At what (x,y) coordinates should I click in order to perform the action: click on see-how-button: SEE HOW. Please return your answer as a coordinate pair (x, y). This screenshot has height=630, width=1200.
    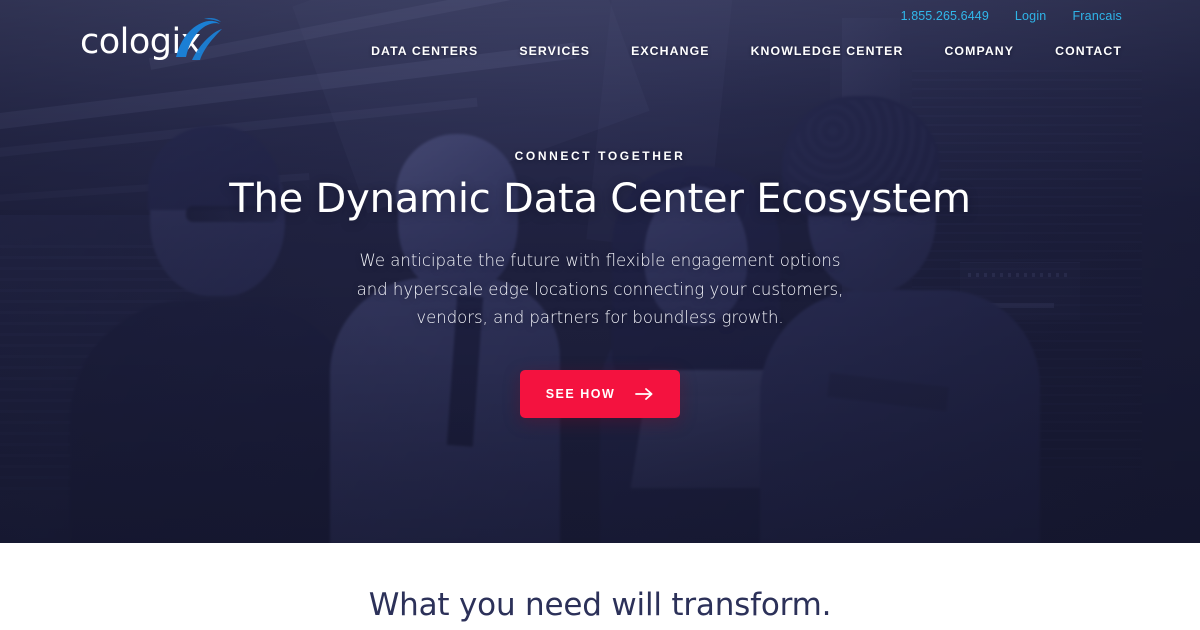
    Looking at the image, I should click on (600, 394).